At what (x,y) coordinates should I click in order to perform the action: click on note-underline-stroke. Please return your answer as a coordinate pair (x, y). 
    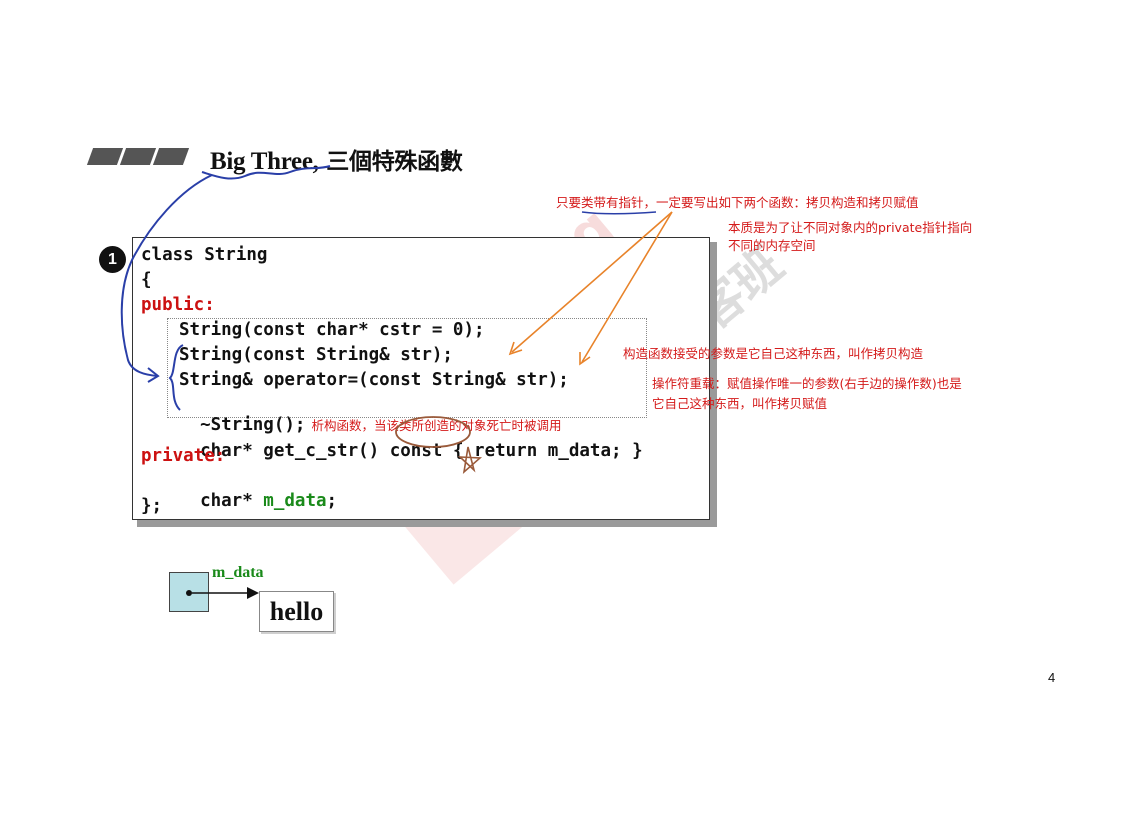
    Looking at the image, I should click on (619, 213).